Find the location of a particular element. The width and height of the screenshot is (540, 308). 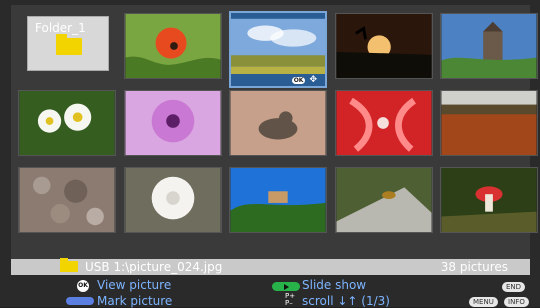

thumbnail-field is located at coordinates (489, 123).